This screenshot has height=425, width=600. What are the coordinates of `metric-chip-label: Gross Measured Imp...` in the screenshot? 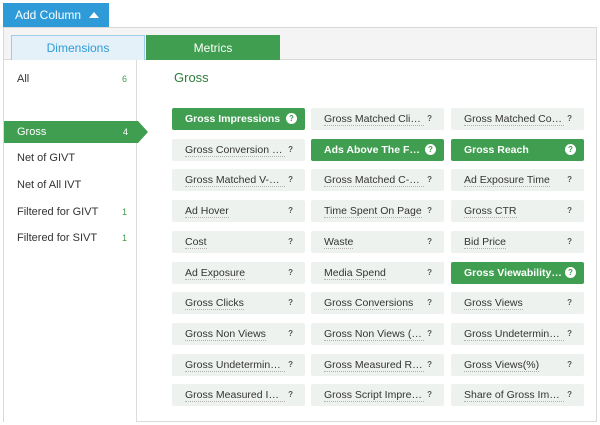 It's located at (235, 395).